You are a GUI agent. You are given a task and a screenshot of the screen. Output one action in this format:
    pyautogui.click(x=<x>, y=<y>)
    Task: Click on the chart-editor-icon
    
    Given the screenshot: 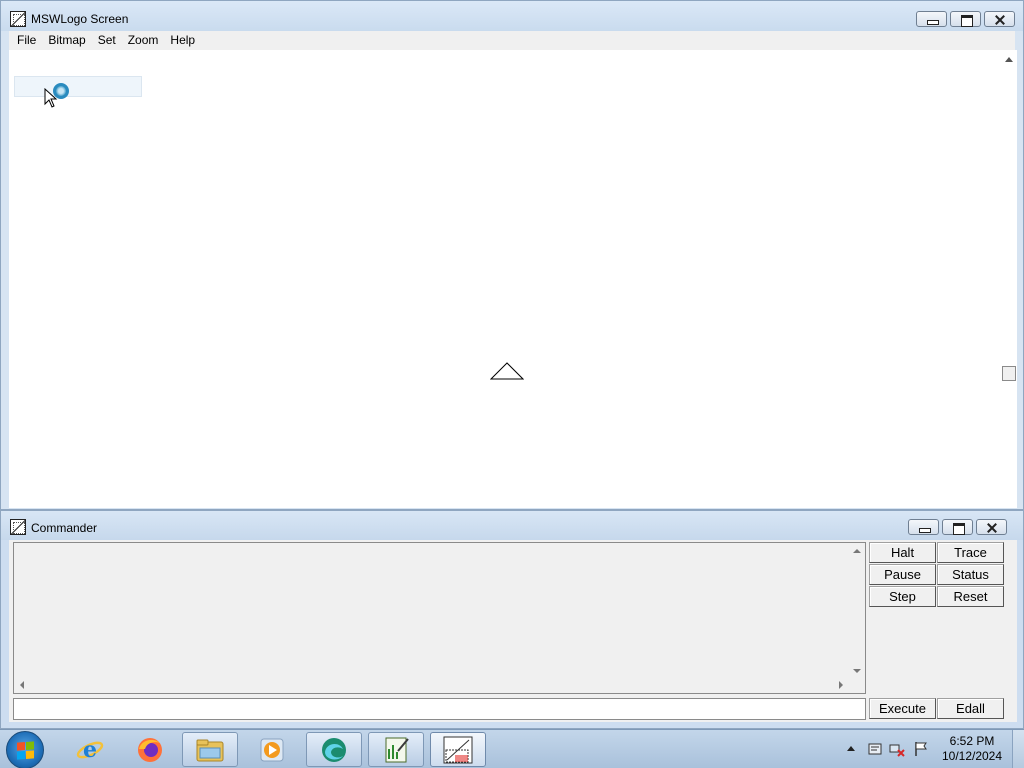 What is the action you would take?
    pyautogui.click(x=397, y=749)
    